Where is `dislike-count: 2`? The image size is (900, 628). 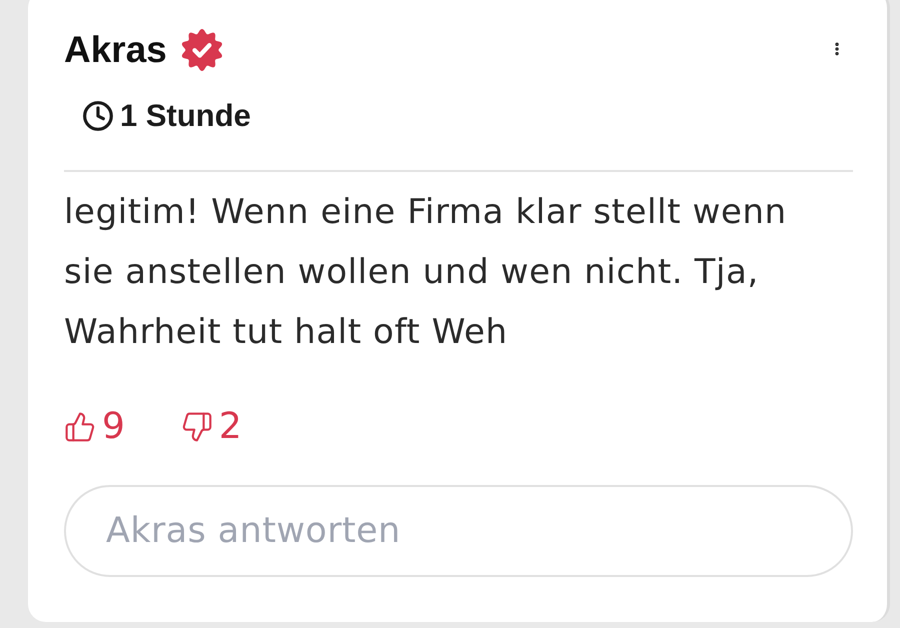 dislike-count: 2 is located at coordinates (230, 426).